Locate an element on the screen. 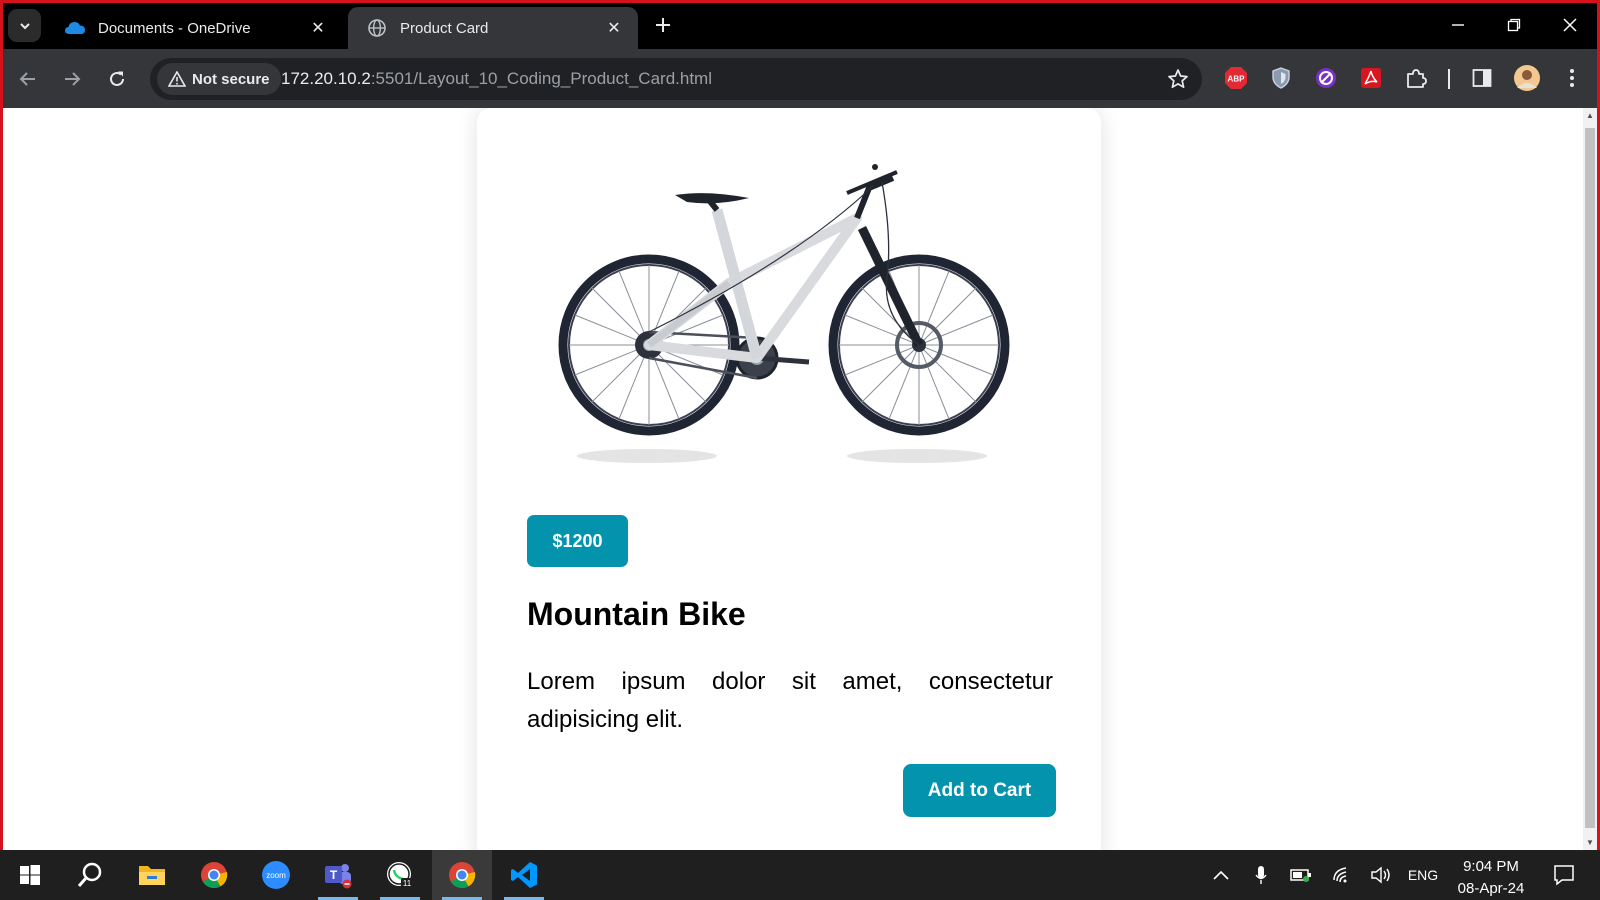  globe-icon is located at coordinates (377, 28).